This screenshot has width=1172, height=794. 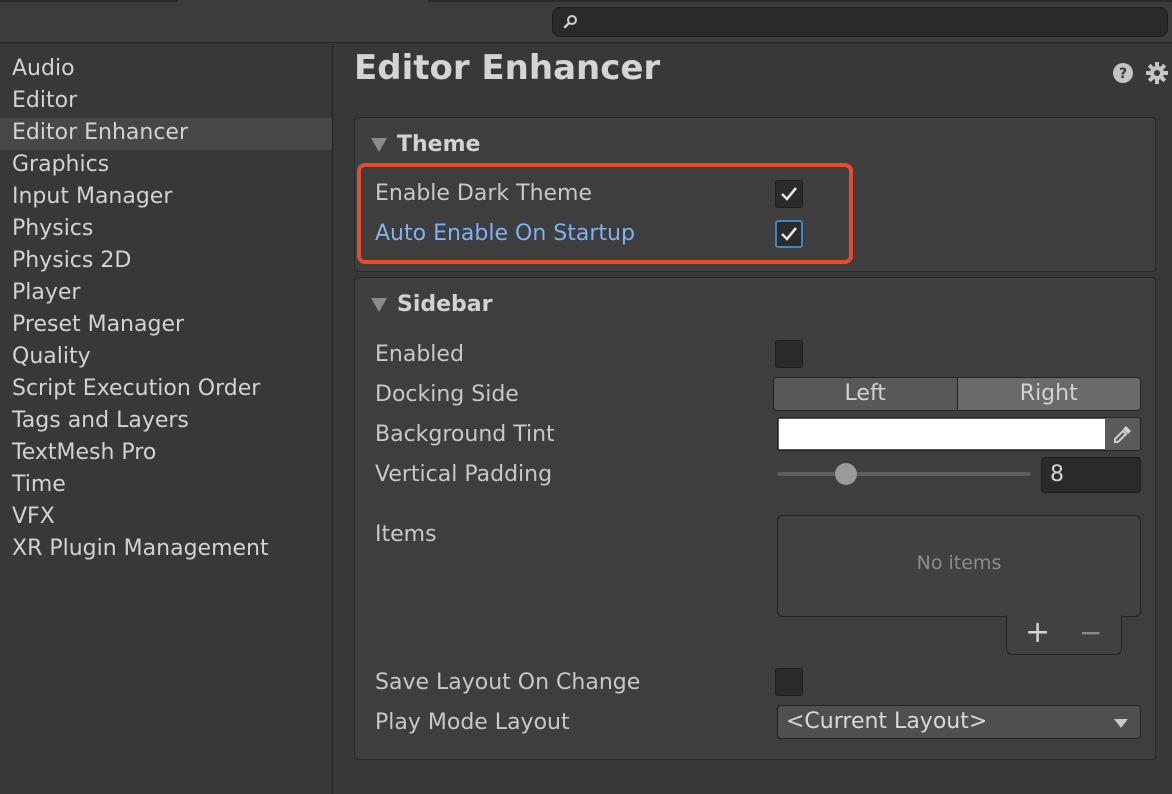 I want to click on search-box, so click(x=860, y=22).